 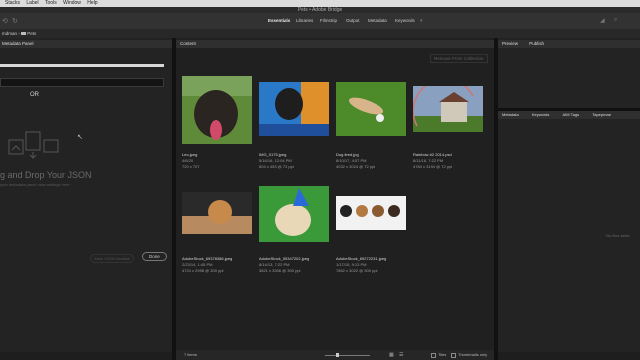 What do you see at coordinates (473, 354) in the screenshot?
I see `thumbnails-only-label: Thumbnails only` at bounding box center [473, 354].